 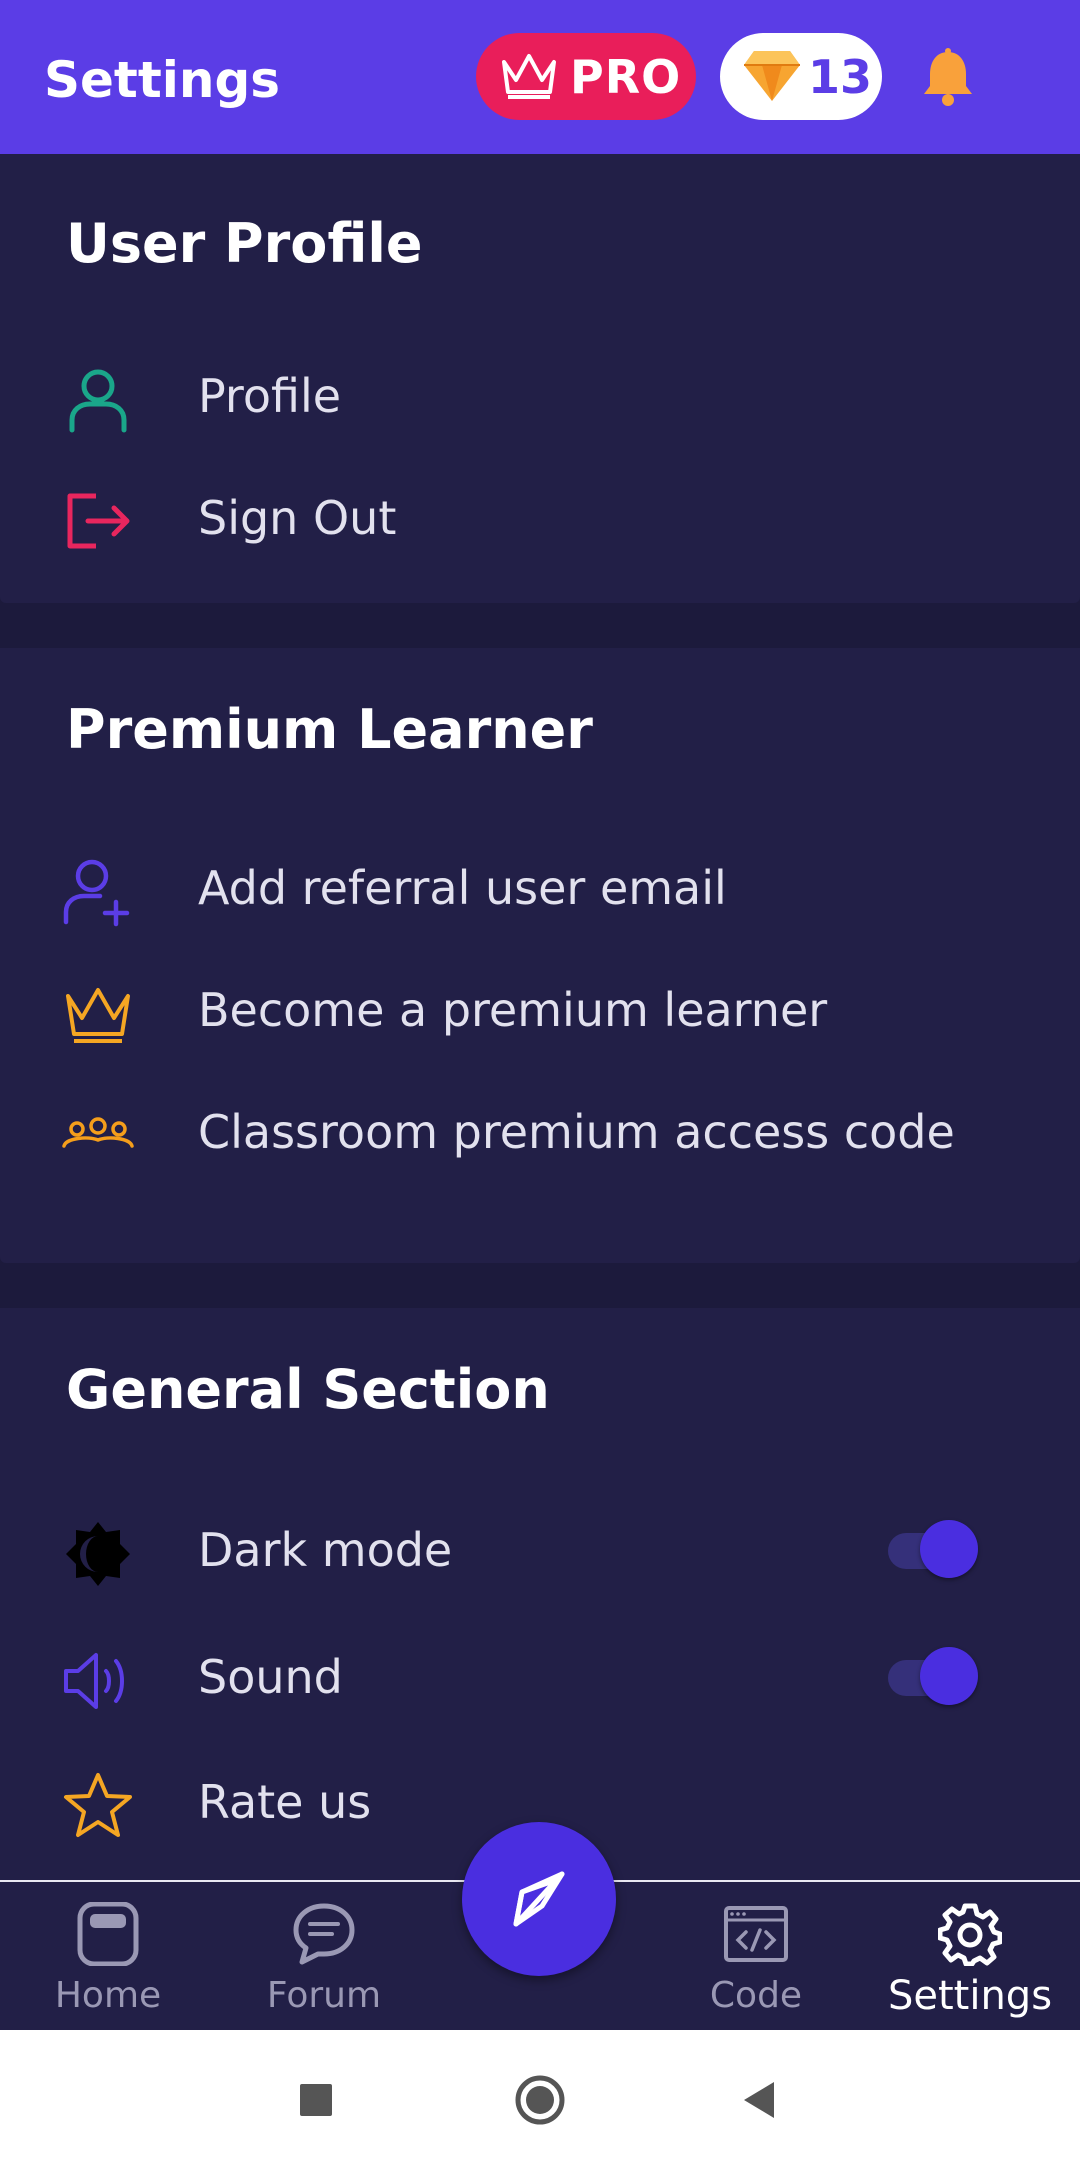 I want to click on classroom-code-item: Classroom premium access code, so click(x=540, y=1130).